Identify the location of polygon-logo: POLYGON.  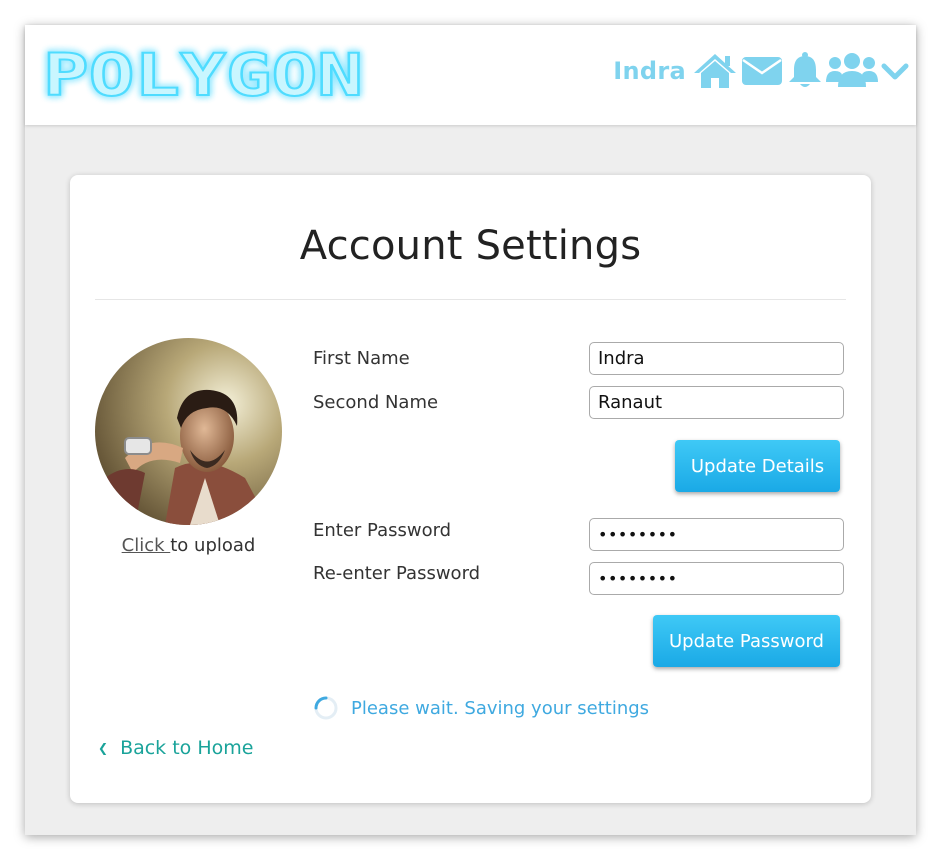
(203, 77).